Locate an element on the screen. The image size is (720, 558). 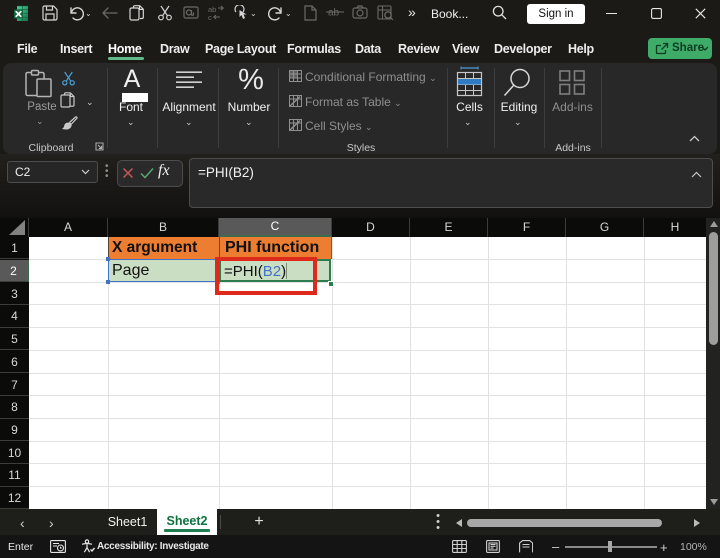
svg-text: c is located at coordinates (210, 17).